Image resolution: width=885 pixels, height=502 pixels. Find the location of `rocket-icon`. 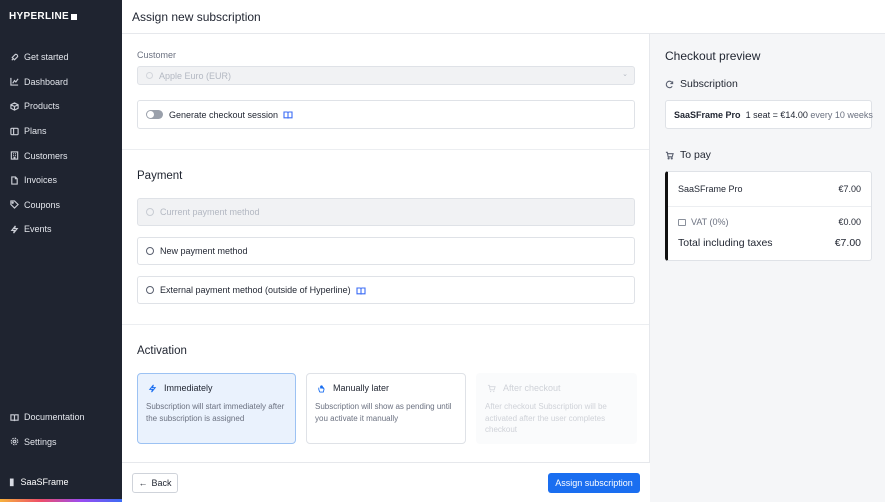

rocket-icon is located at coordinates (14, 57).